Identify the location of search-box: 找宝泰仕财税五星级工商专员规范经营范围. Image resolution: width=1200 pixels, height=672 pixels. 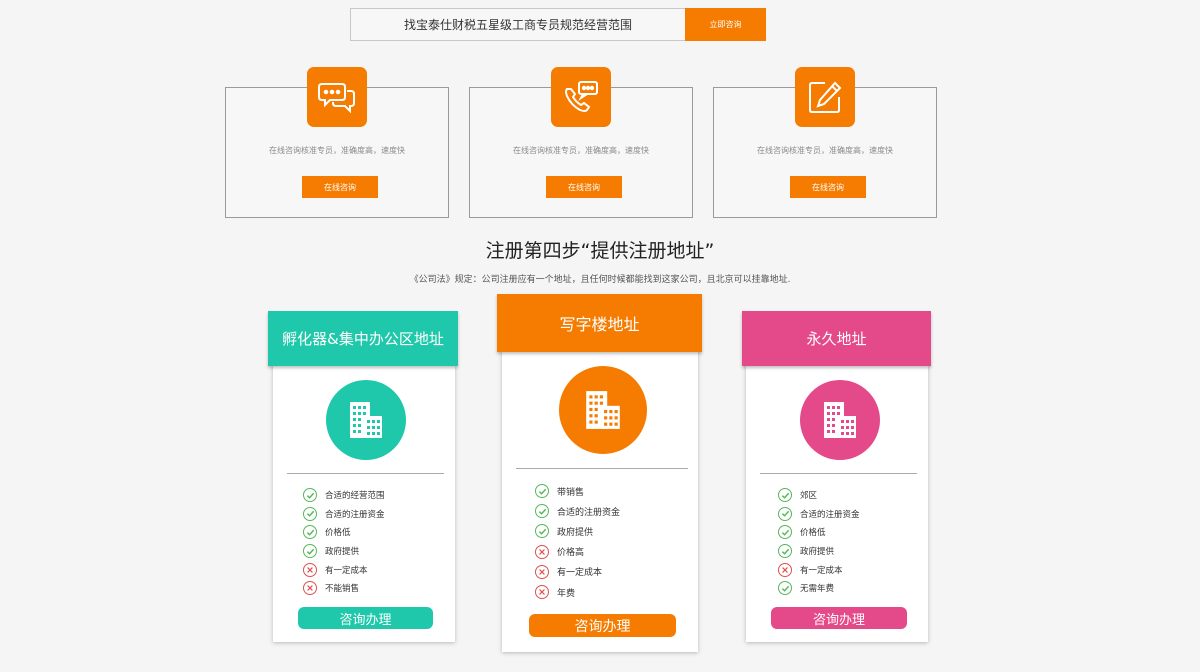
(518, 24).